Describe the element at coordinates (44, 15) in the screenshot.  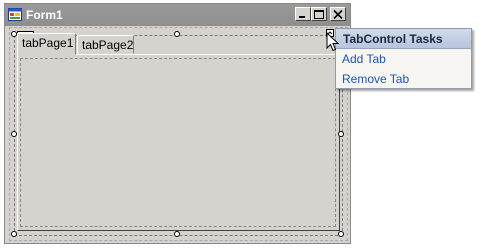
I see `window-title: Form1` at that location.